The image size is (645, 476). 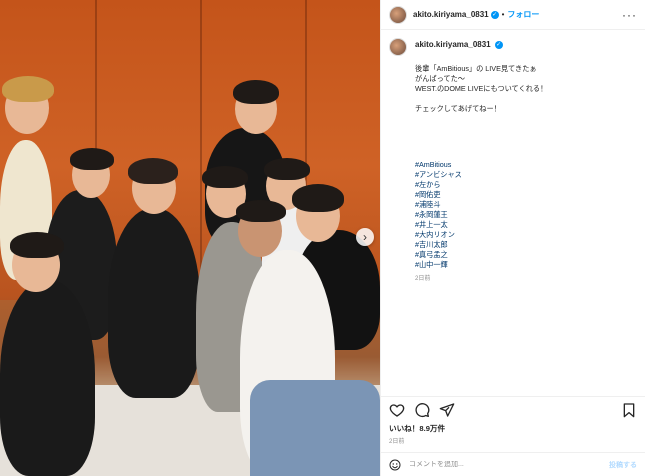 I want to click on hashtag-link: #AmBitious, so click(x=481, y=165).